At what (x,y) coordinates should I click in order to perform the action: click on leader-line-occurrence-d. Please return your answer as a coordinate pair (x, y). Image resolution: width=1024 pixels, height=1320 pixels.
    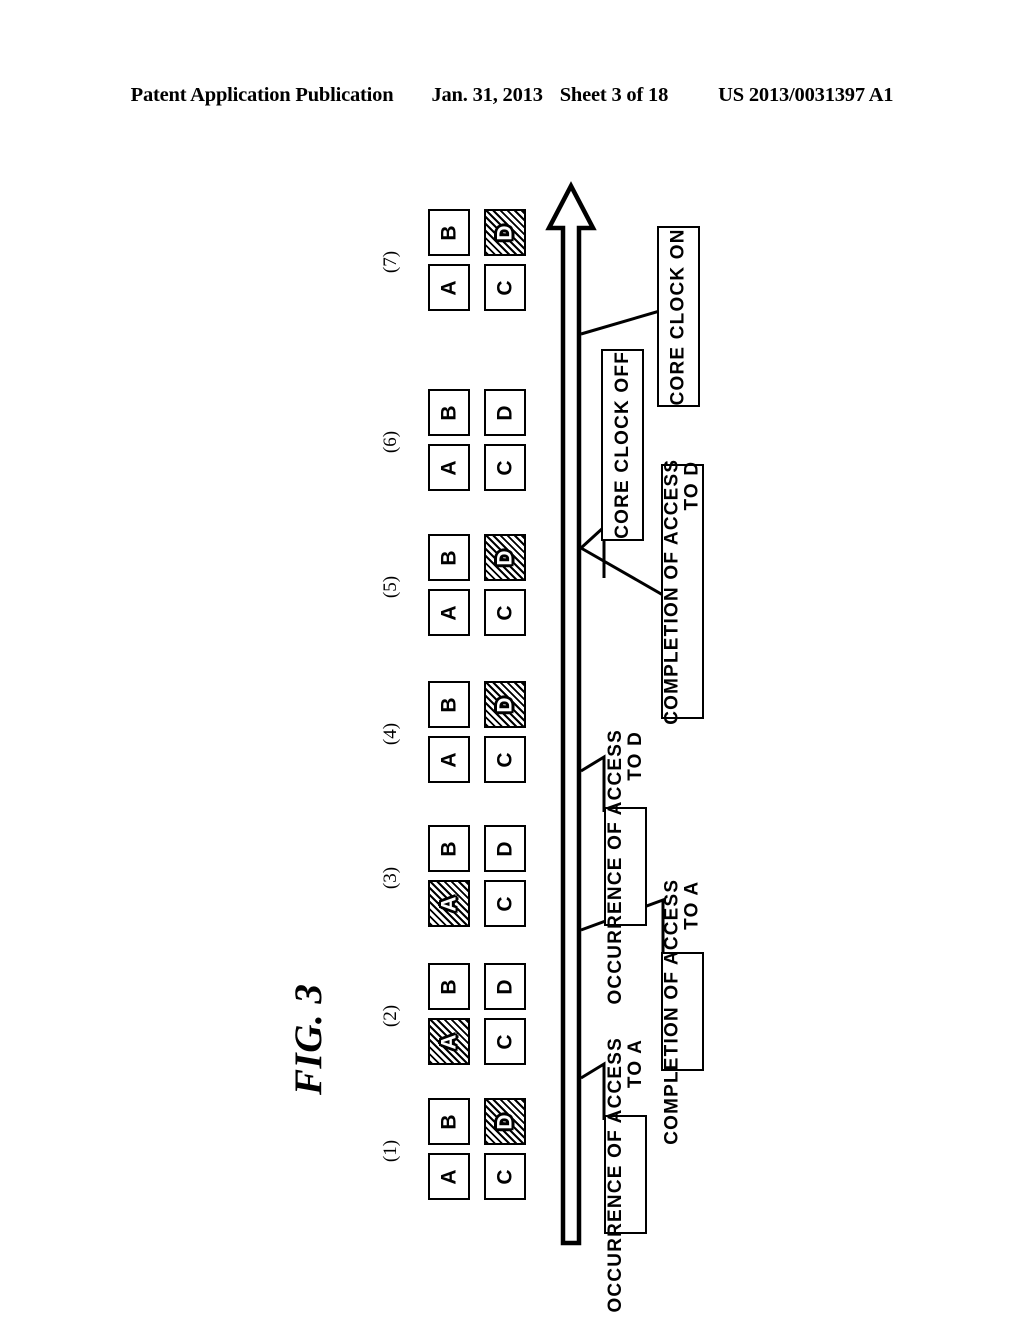
    Looking at the image, I should click on (593, 783).